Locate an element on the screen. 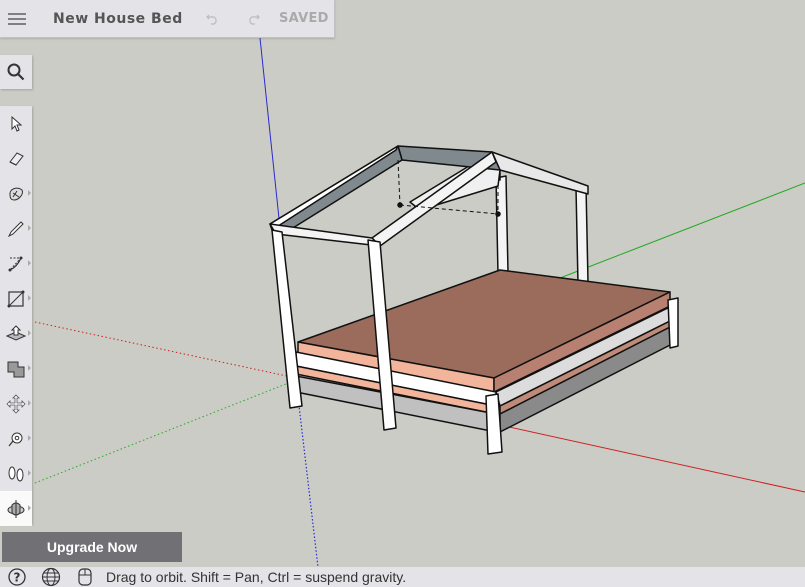 The width and height of the screenshot is (805, 587). arrow-cursor-icon is located at coordinates (17, 123).